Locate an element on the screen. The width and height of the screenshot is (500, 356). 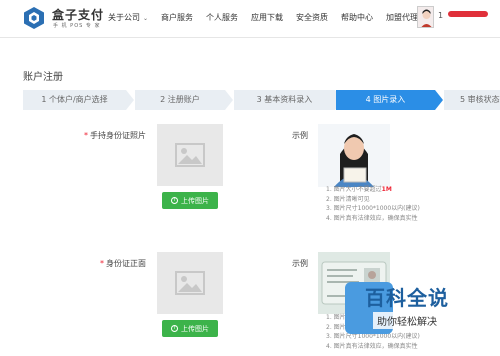
field-label-handheld-id: * 手持身份证照片 is located at coordinates (115, 135).